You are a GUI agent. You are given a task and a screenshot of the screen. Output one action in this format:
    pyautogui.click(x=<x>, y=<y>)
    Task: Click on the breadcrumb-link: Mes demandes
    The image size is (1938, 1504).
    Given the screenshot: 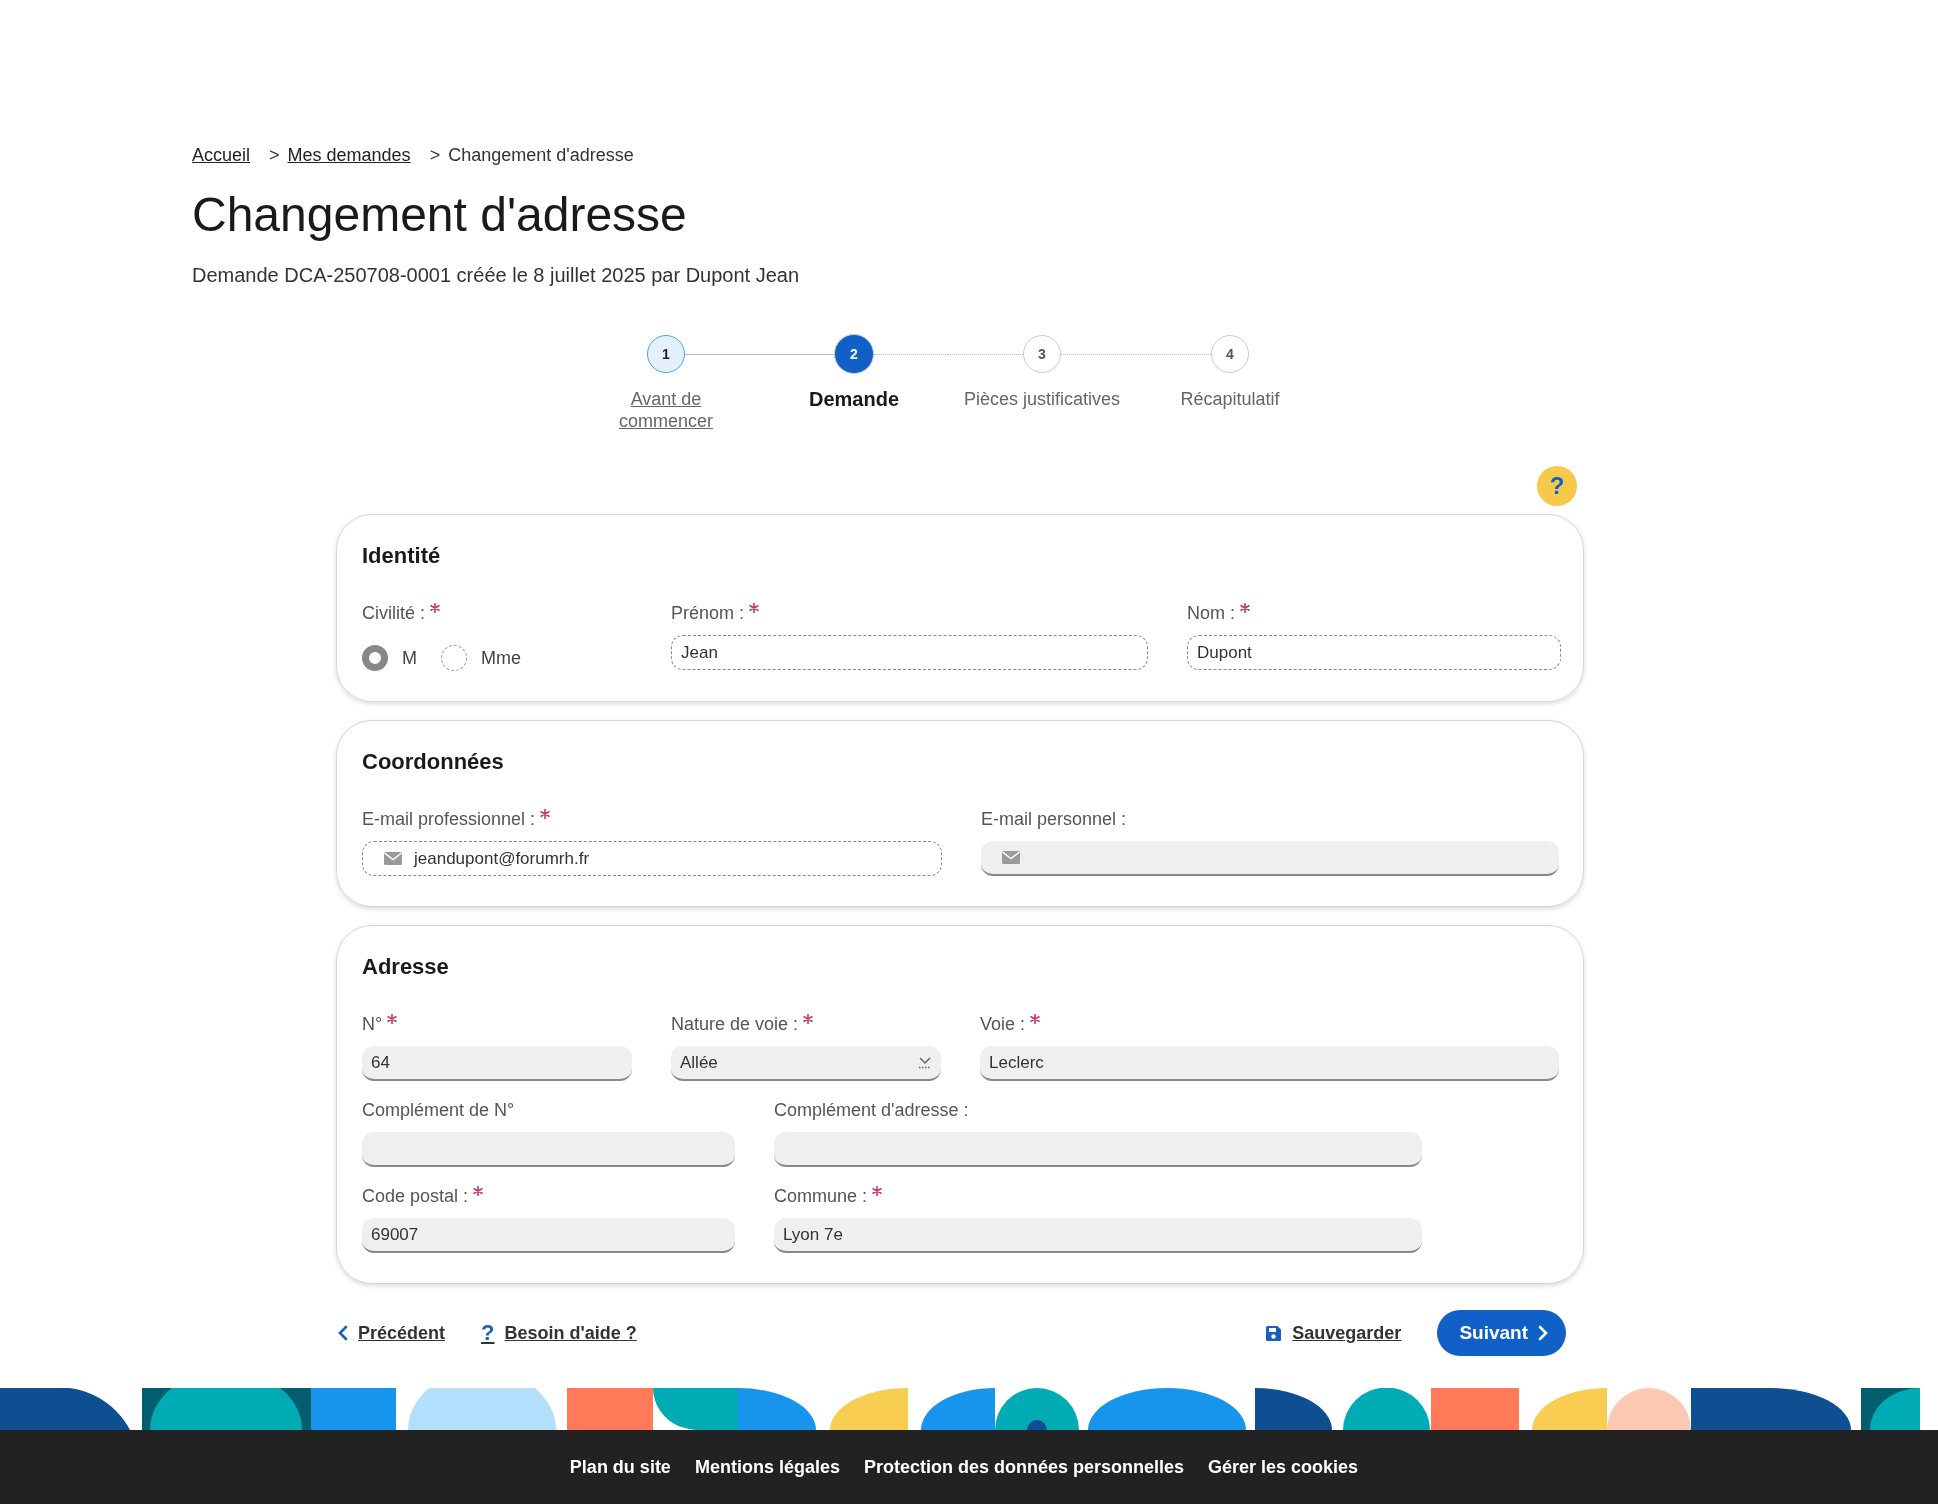 What is the action you would take?
    pyautogui.click(x=349, y=155)
    